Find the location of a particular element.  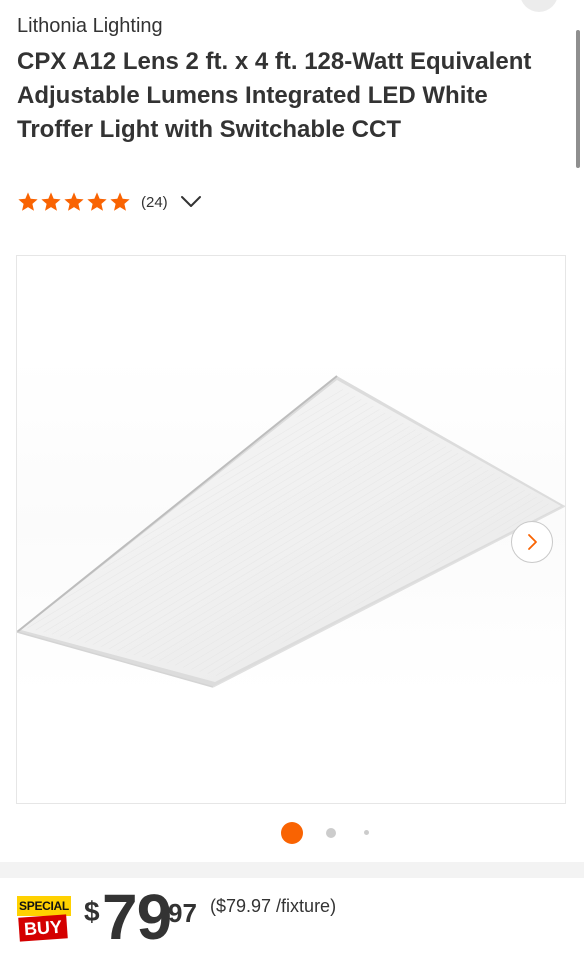

price-dollars: 79 is located at coordinates (137, 917).